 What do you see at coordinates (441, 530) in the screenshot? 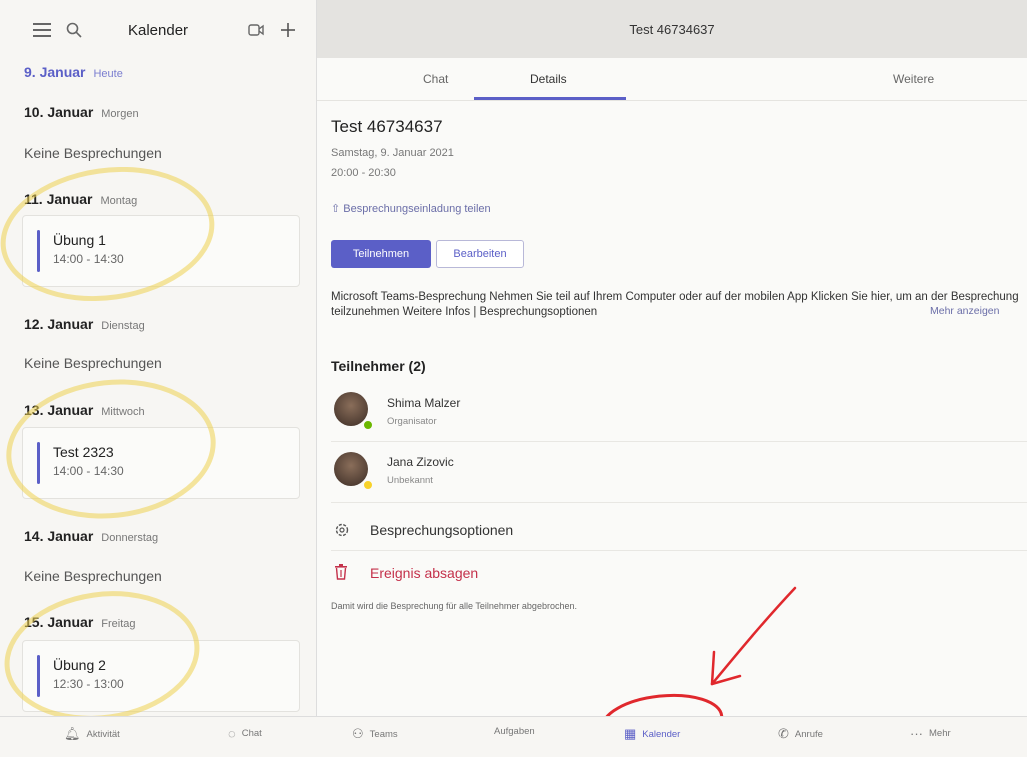
I see `meeting-options-button: Besprechungsoptionen` at bounding box center [441, 530].